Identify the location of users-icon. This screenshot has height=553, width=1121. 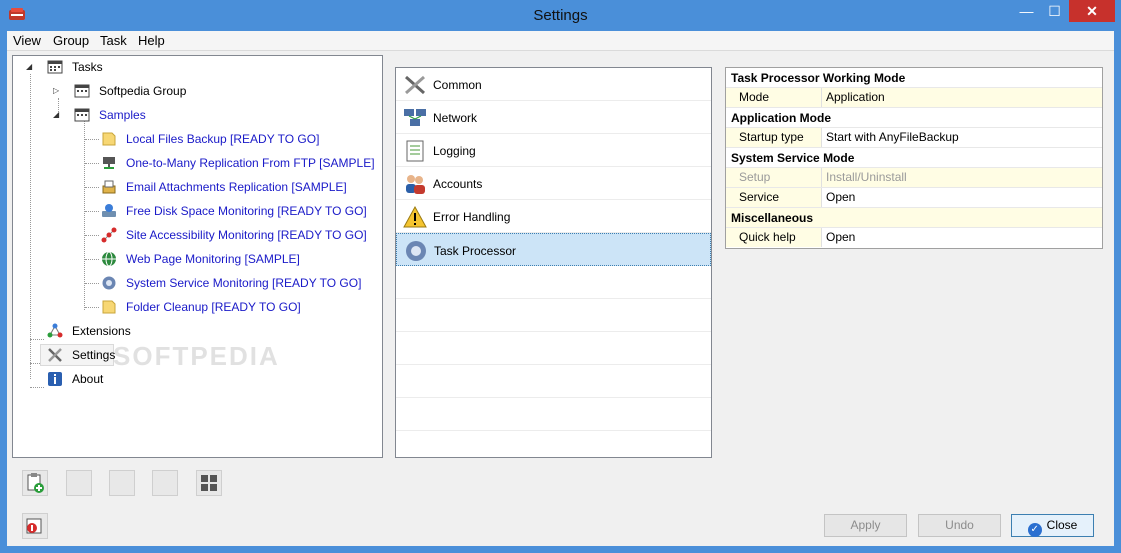
(415, 184).